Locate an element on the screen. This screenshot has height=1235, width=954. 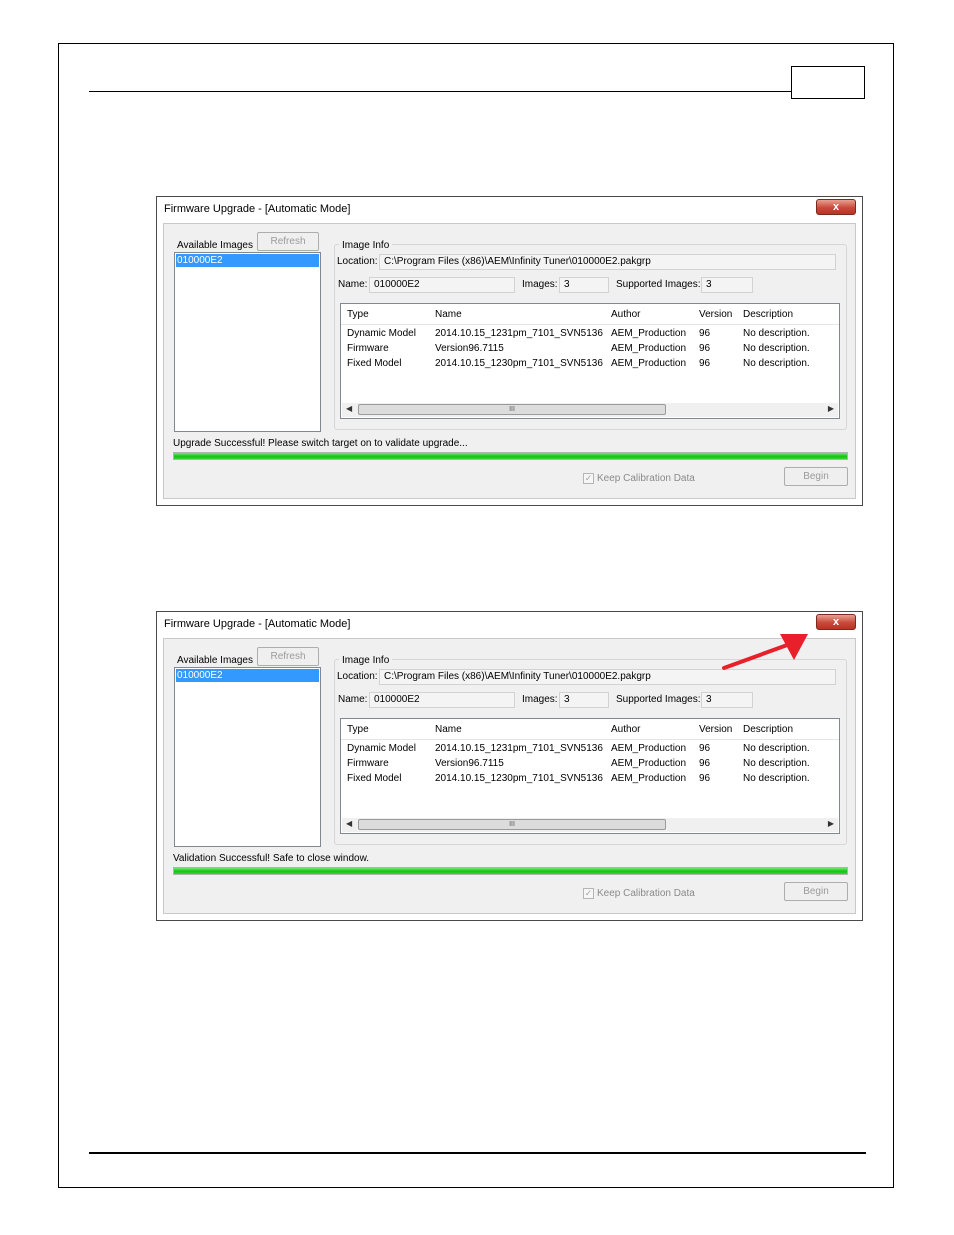
footer-rule is located at coordinates (477, 1153).